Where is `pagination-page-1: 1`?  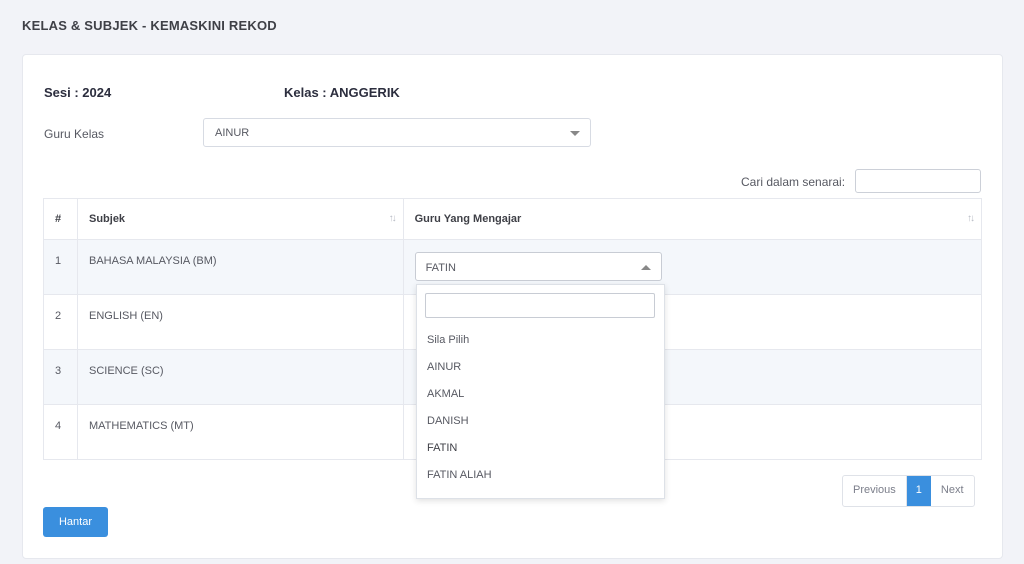 pagination-page-1: 1 is located at coordinates (918, 491).